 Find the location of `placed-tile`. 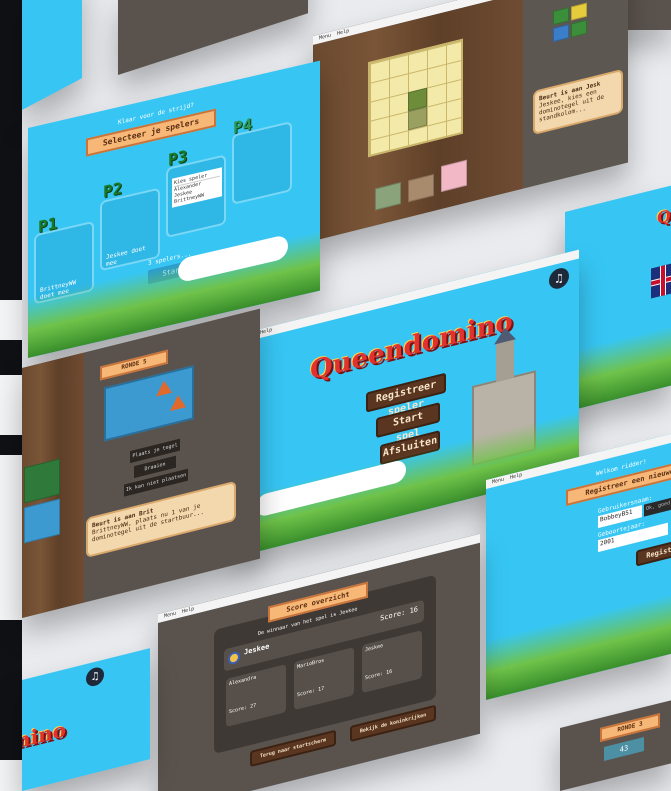

placed-tile is located at coordinates (417, 118).